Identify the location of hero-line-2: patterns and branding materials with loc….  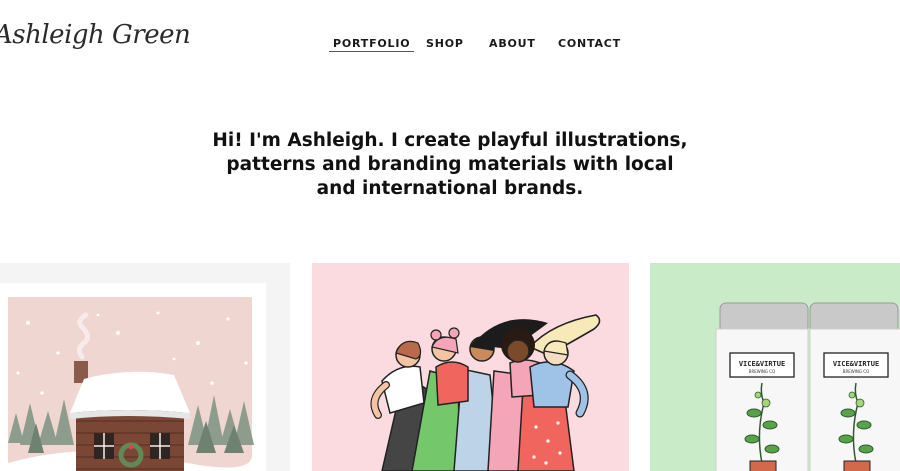
(450, 164).